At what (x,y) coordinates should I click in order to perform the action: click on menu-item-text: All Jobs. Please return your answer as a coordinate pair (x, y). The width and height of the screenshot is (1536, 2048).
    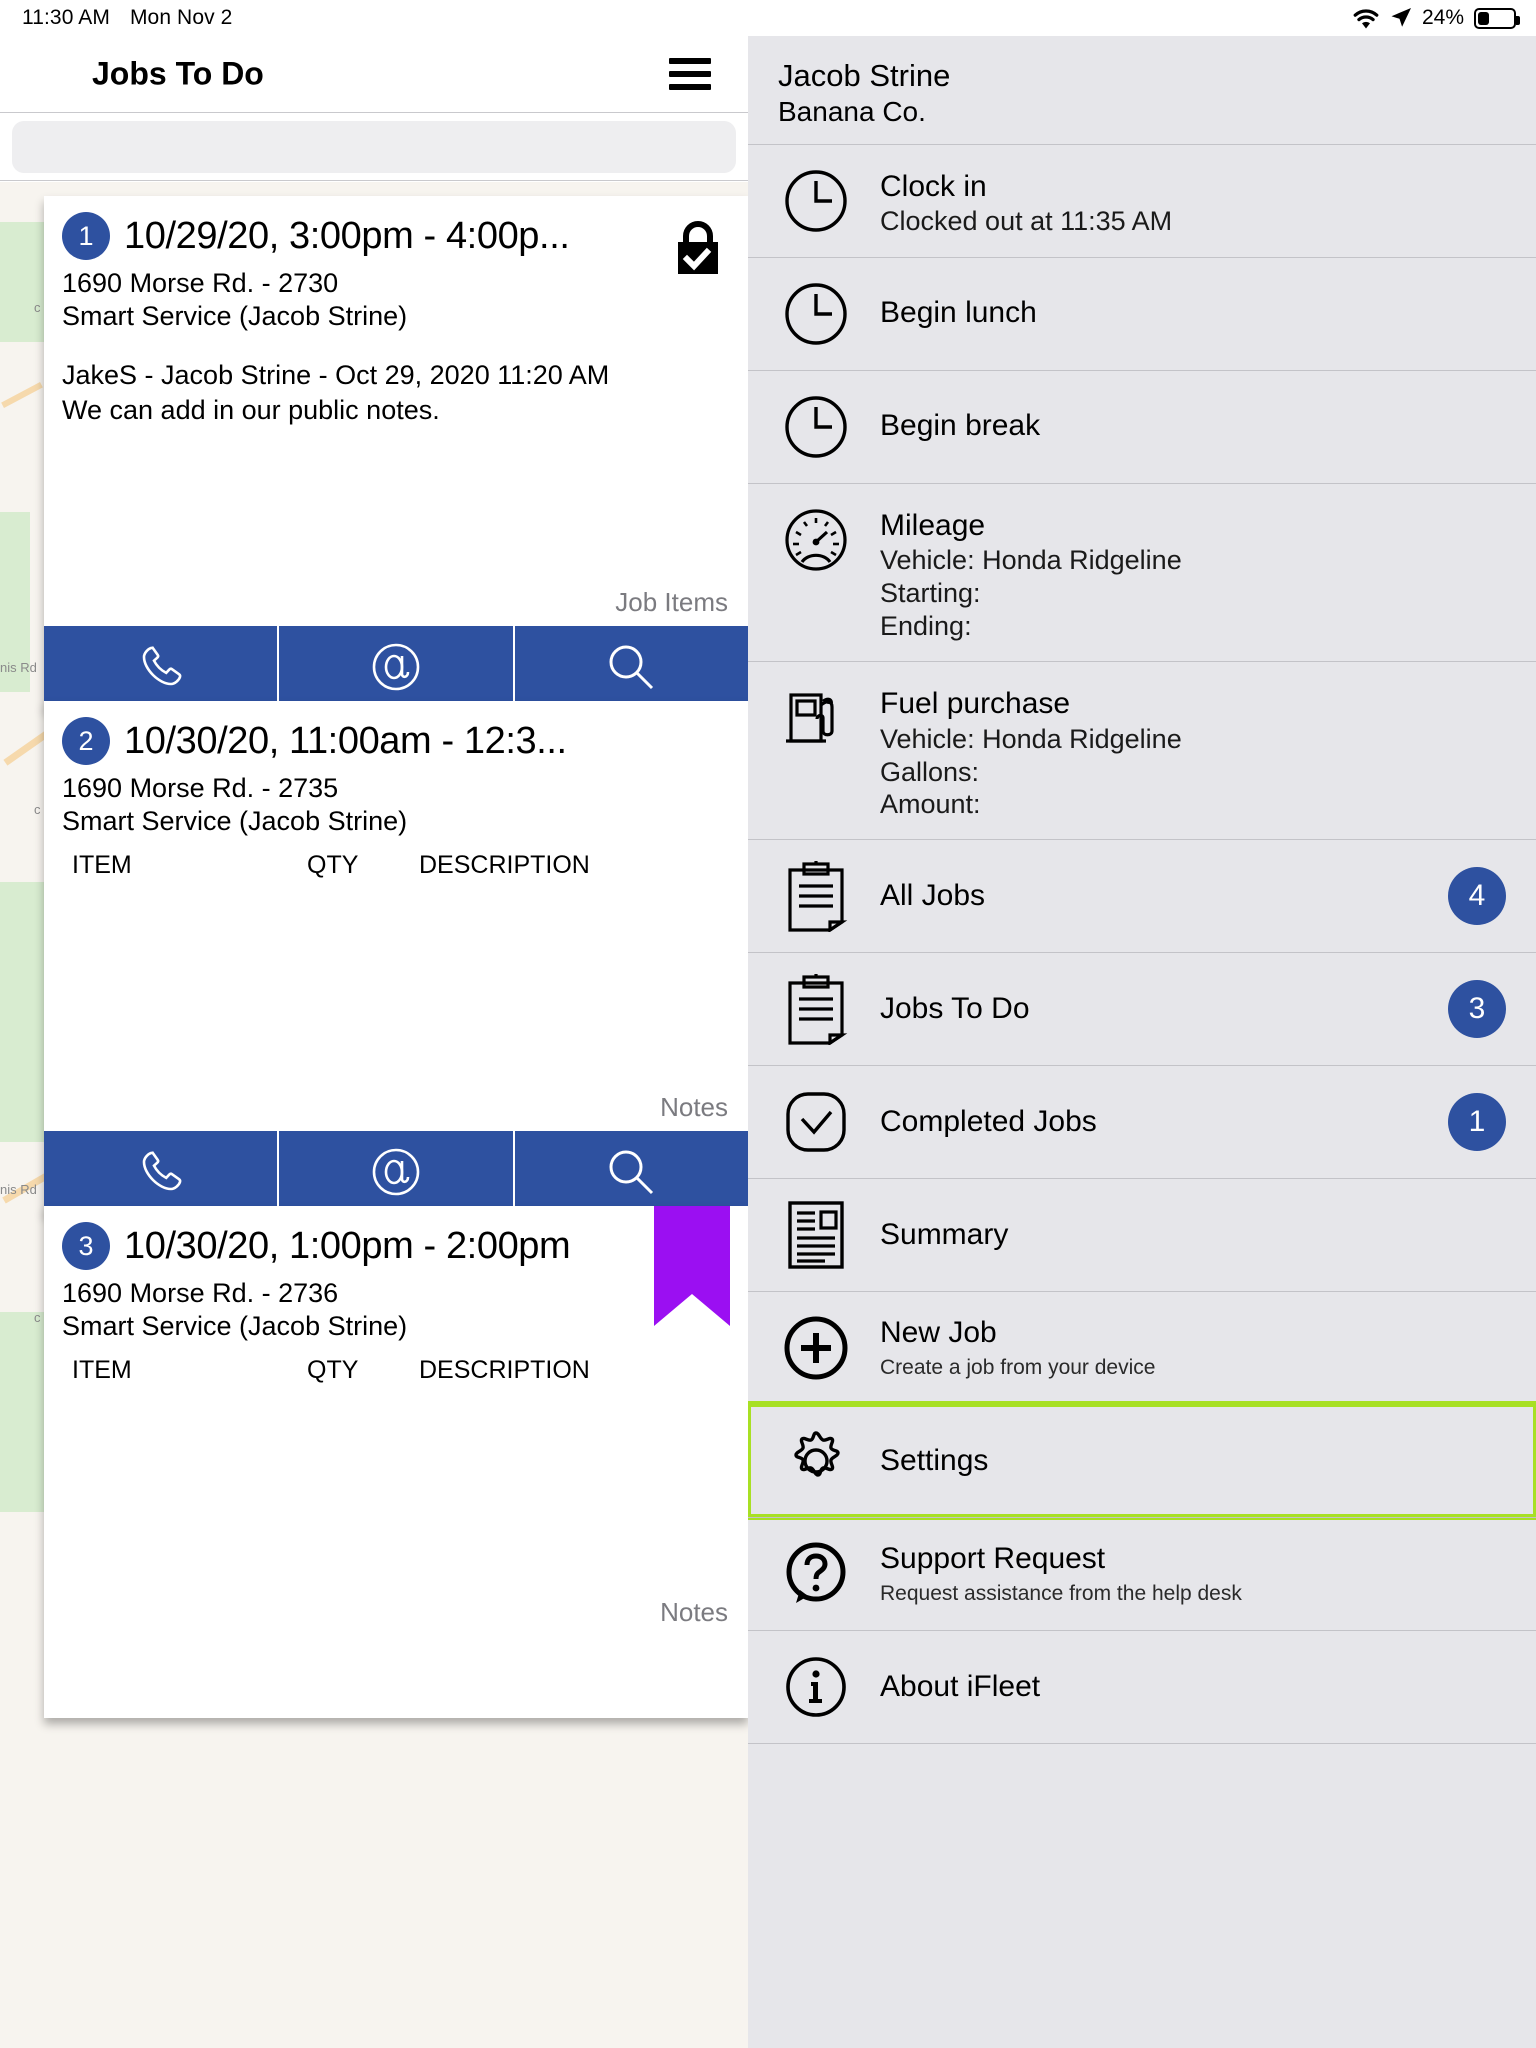
    Looking at the image, I should click on (1151, 896).